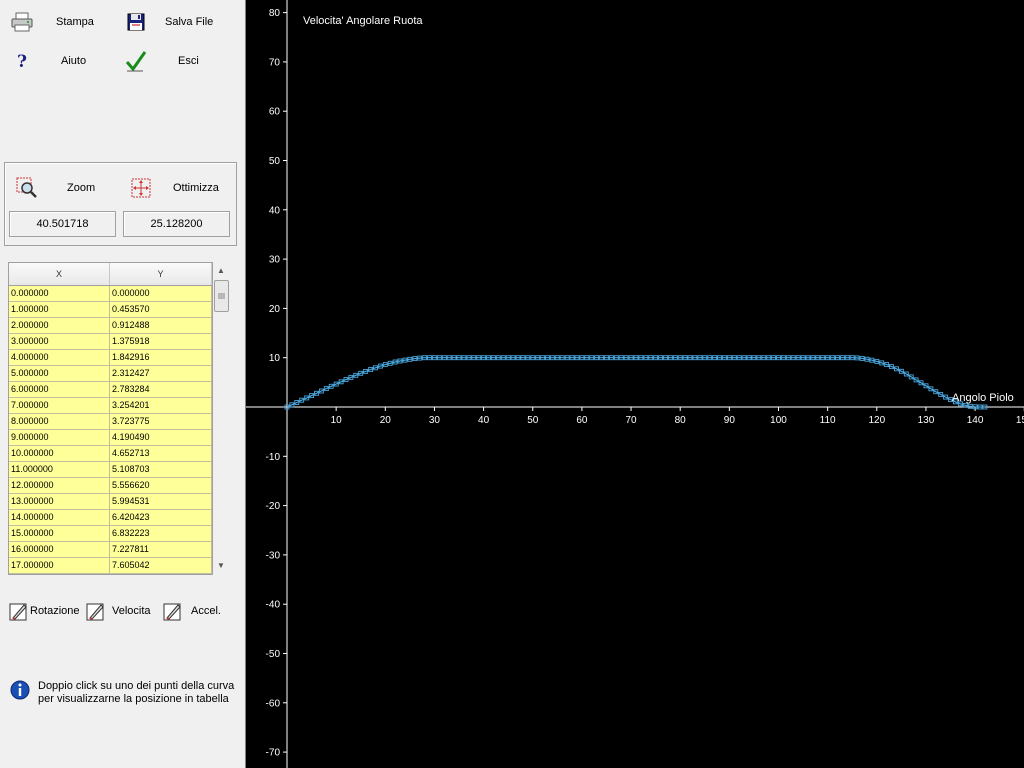 The width and height of the screenshot is (1024, 768). Describe the element at coordinates (22, 22) in the screenshot. I see `printer-icon` at that location.